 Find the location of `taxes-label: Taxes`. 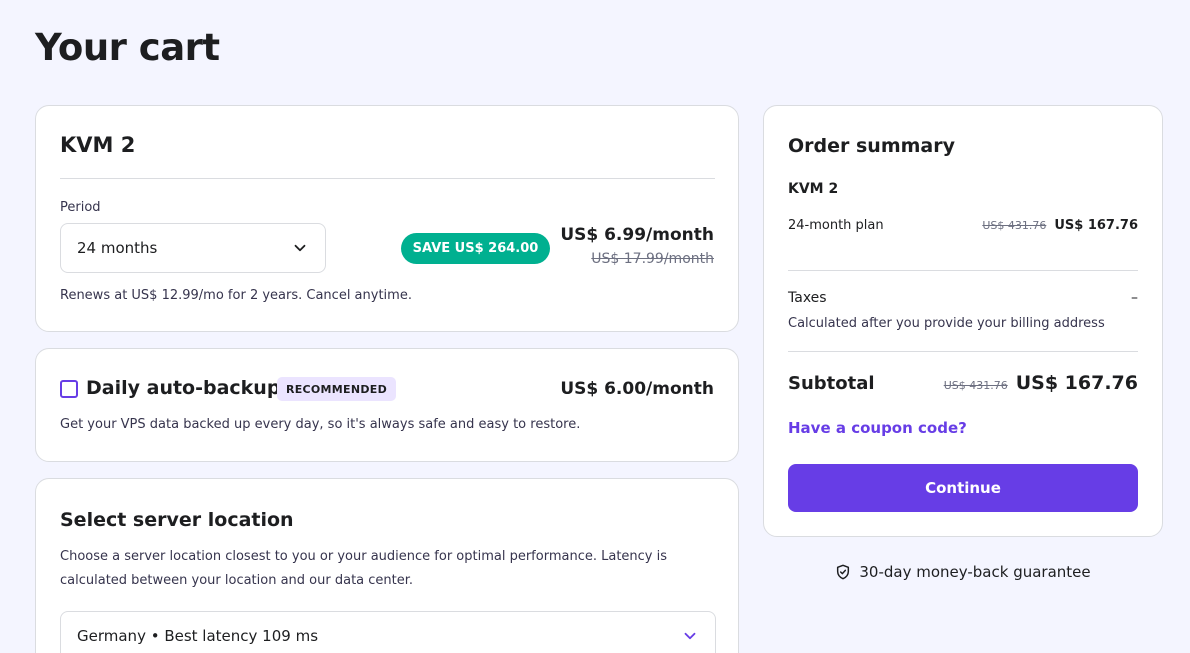

taxes-label: Taxes is located at coordinates (807, 298).